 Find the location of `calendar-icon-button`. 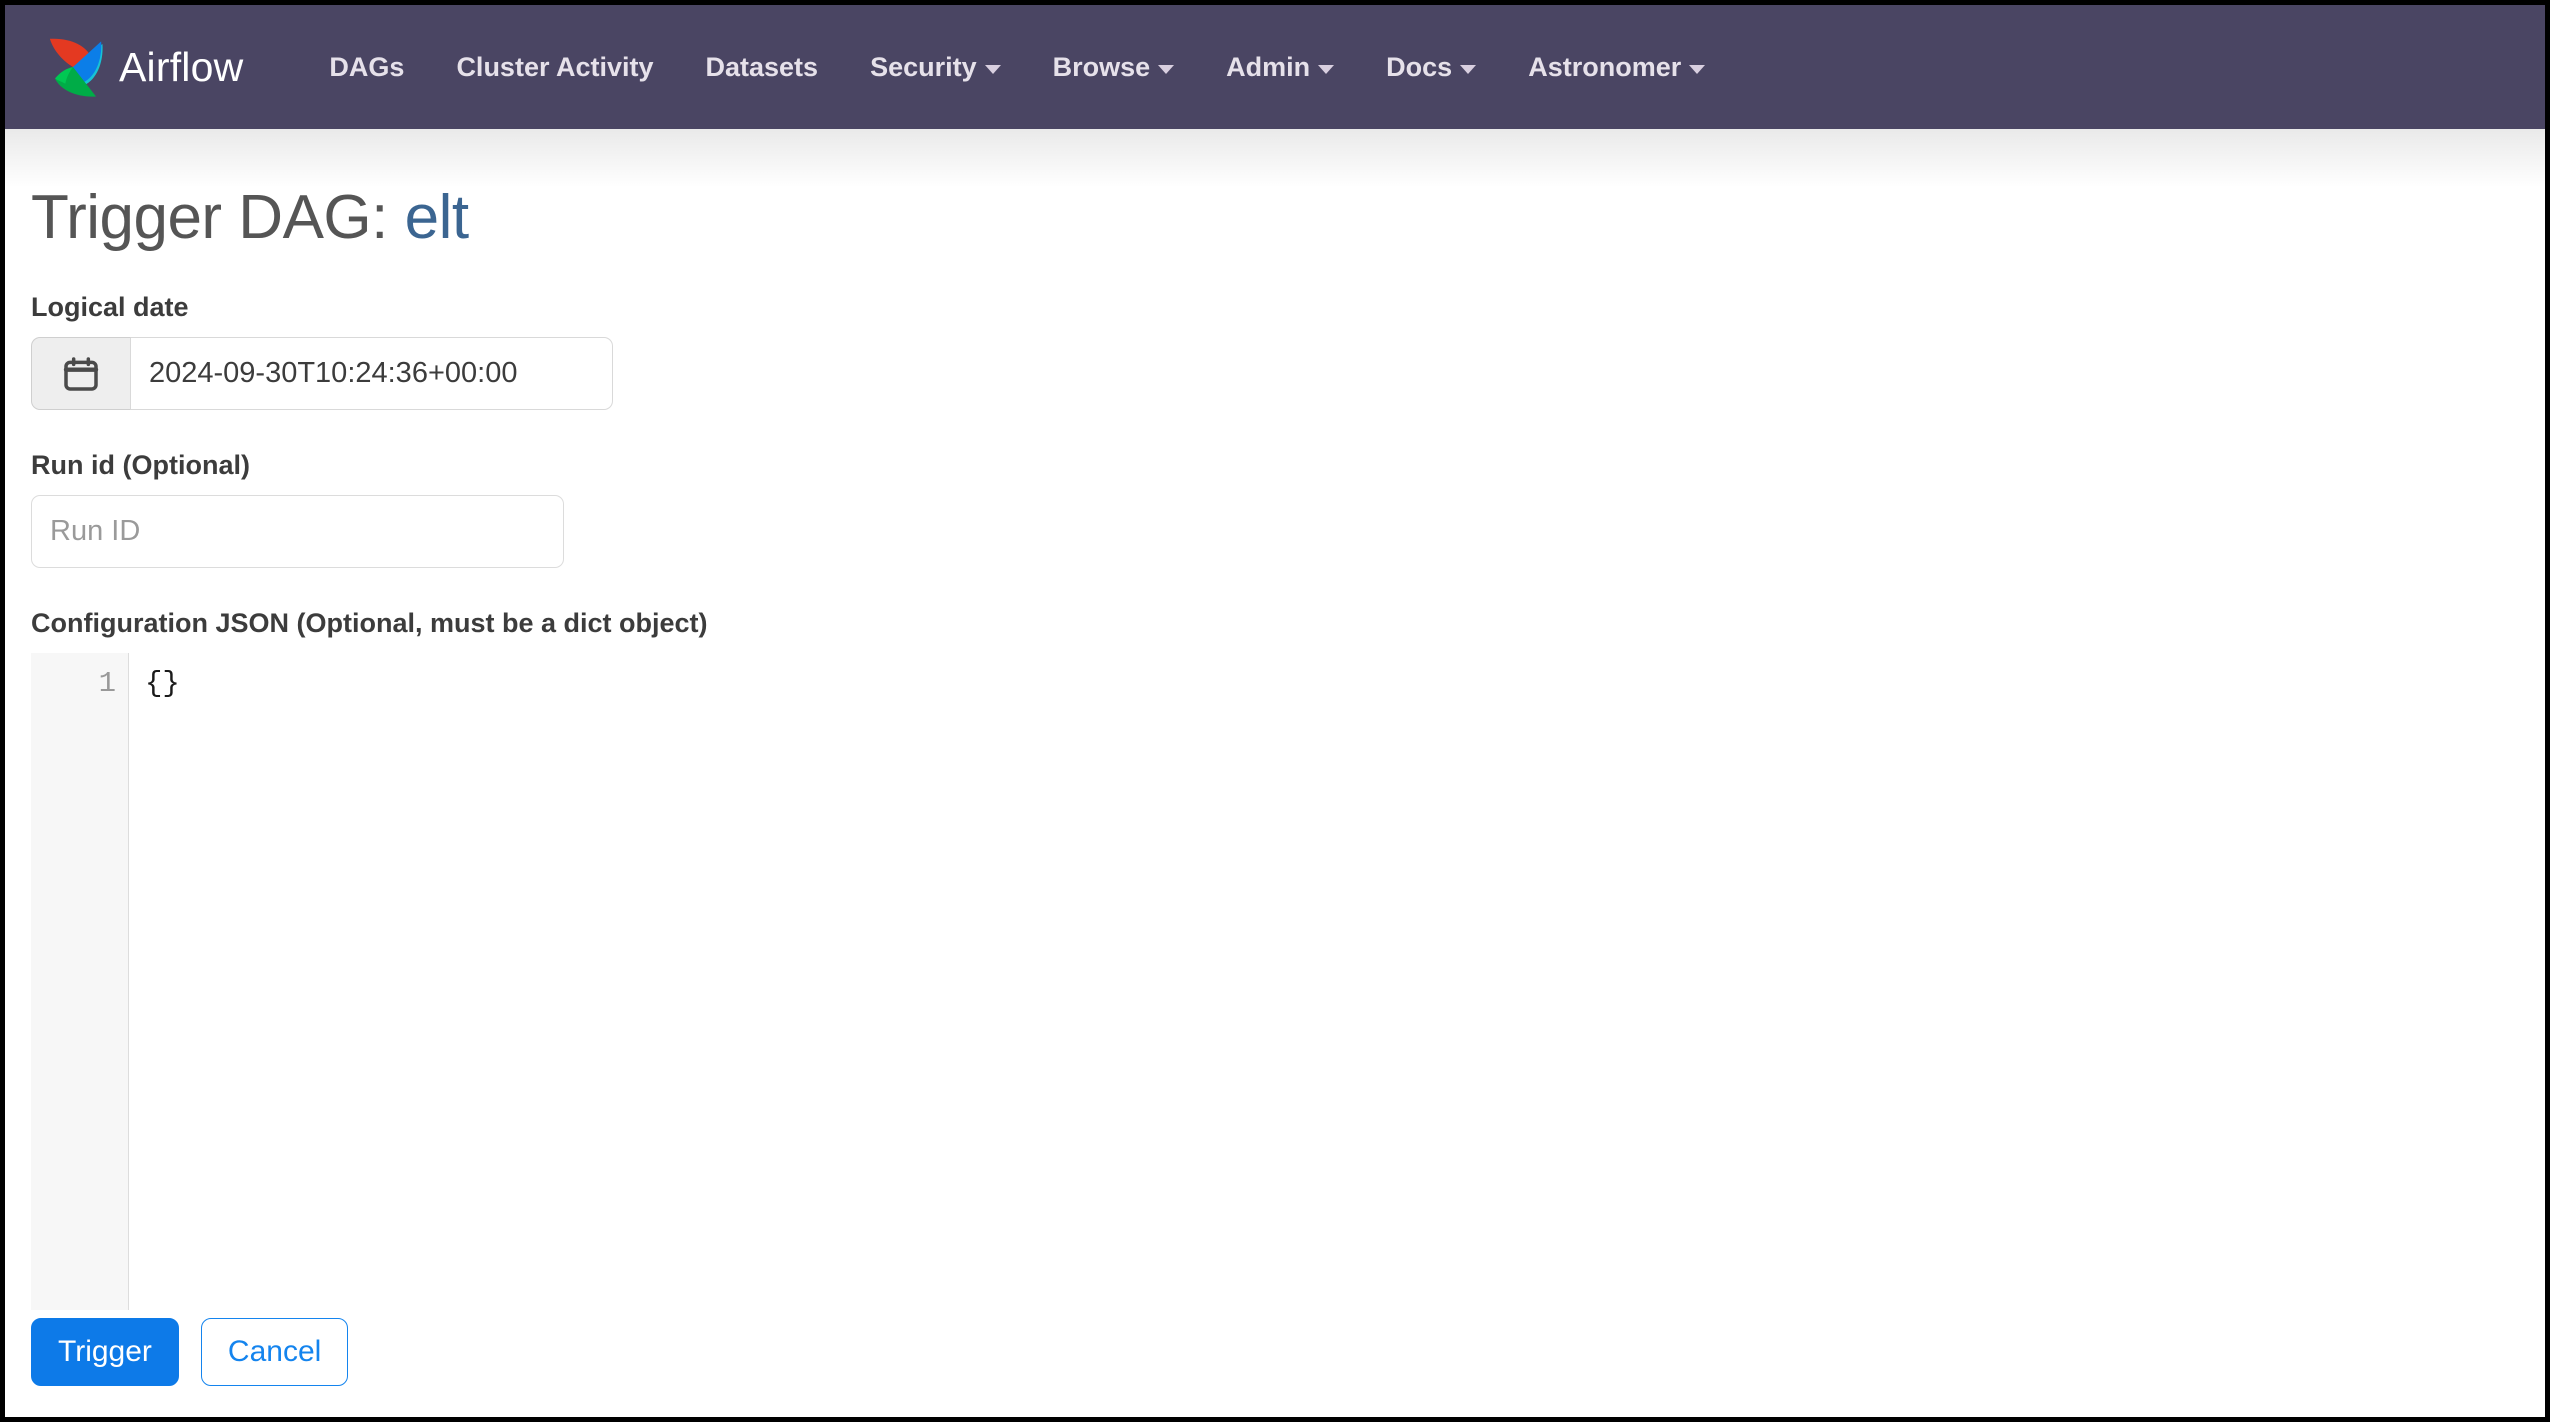

calendar-icon-button is located at coordinates (81, 374).